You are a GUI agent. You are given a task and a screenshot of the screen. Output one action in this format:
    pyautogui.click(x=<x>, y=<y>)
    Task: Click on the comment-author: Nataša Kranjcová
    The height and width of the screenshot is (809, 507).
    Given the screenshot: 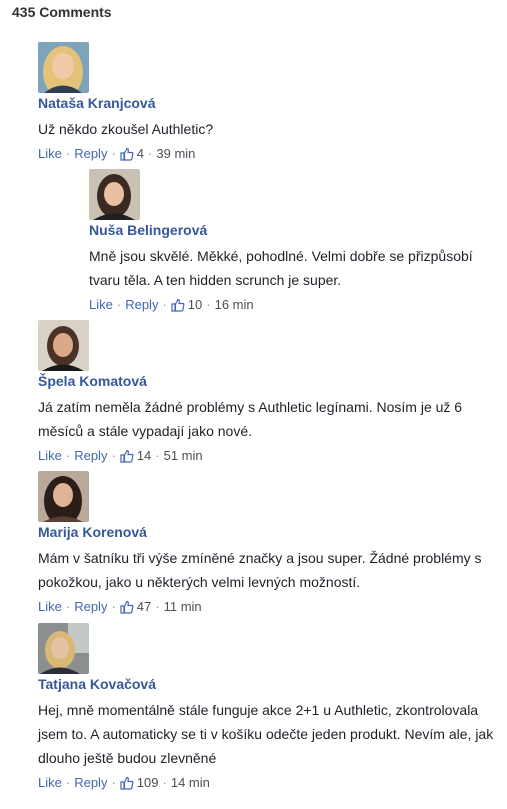 What is the action you would take?
    pyautogui.click(x=97, y=103)
    